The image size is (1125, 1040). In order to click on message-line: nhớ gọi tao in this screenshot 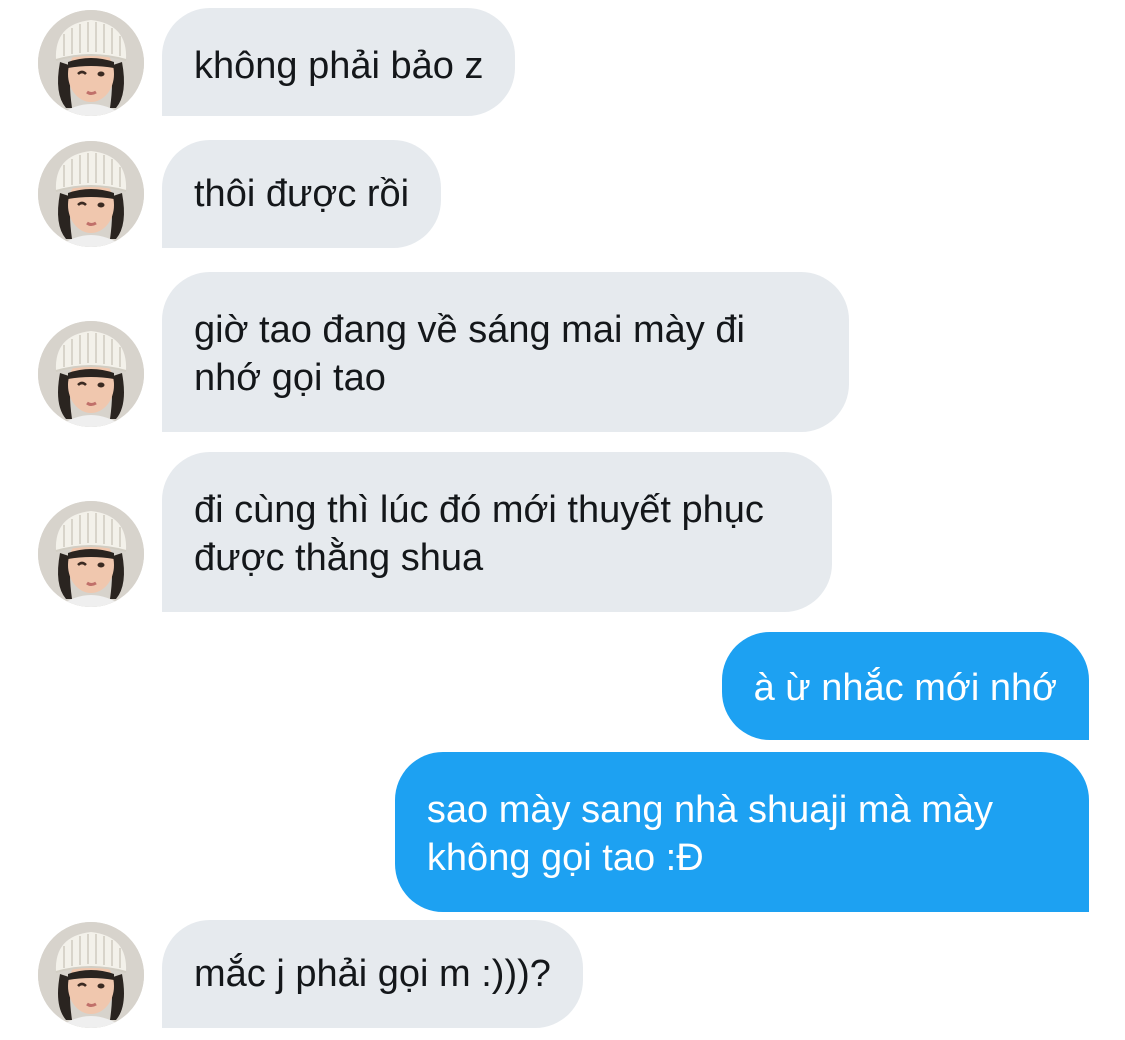, I will do `click(290, 378)`.